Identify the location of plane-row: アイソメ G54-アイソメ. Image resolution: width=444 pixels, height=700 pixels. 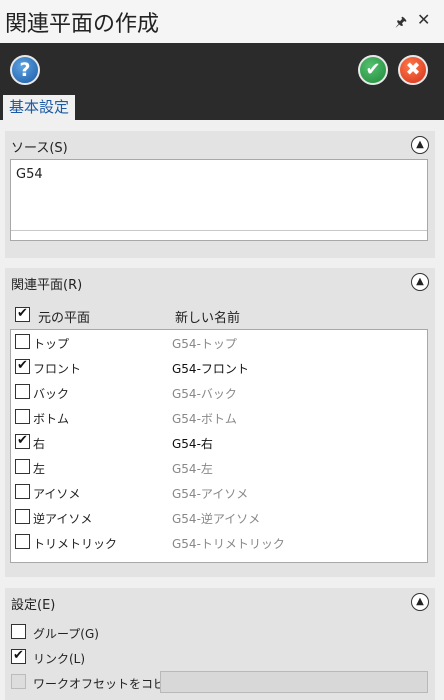
(219, 492).